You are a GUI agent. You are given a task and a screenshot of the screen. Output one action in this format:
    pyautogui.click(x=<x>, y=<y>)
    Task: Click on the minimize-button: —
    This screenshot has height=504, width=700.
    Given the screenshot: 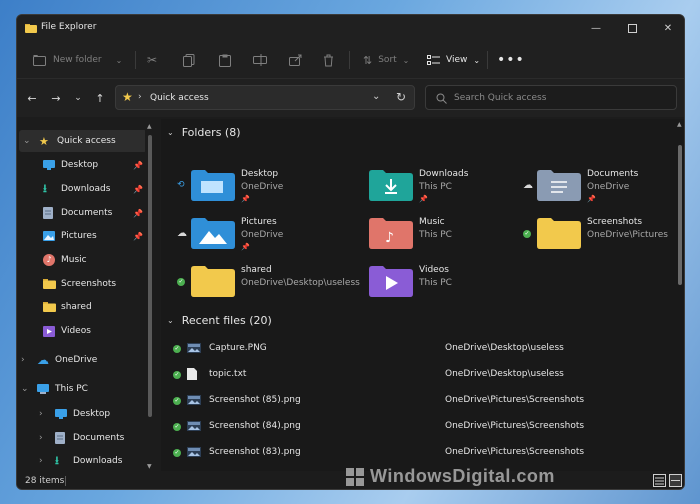 What is the action you would take?
    pyautogui.click(x=596, y=28)
    